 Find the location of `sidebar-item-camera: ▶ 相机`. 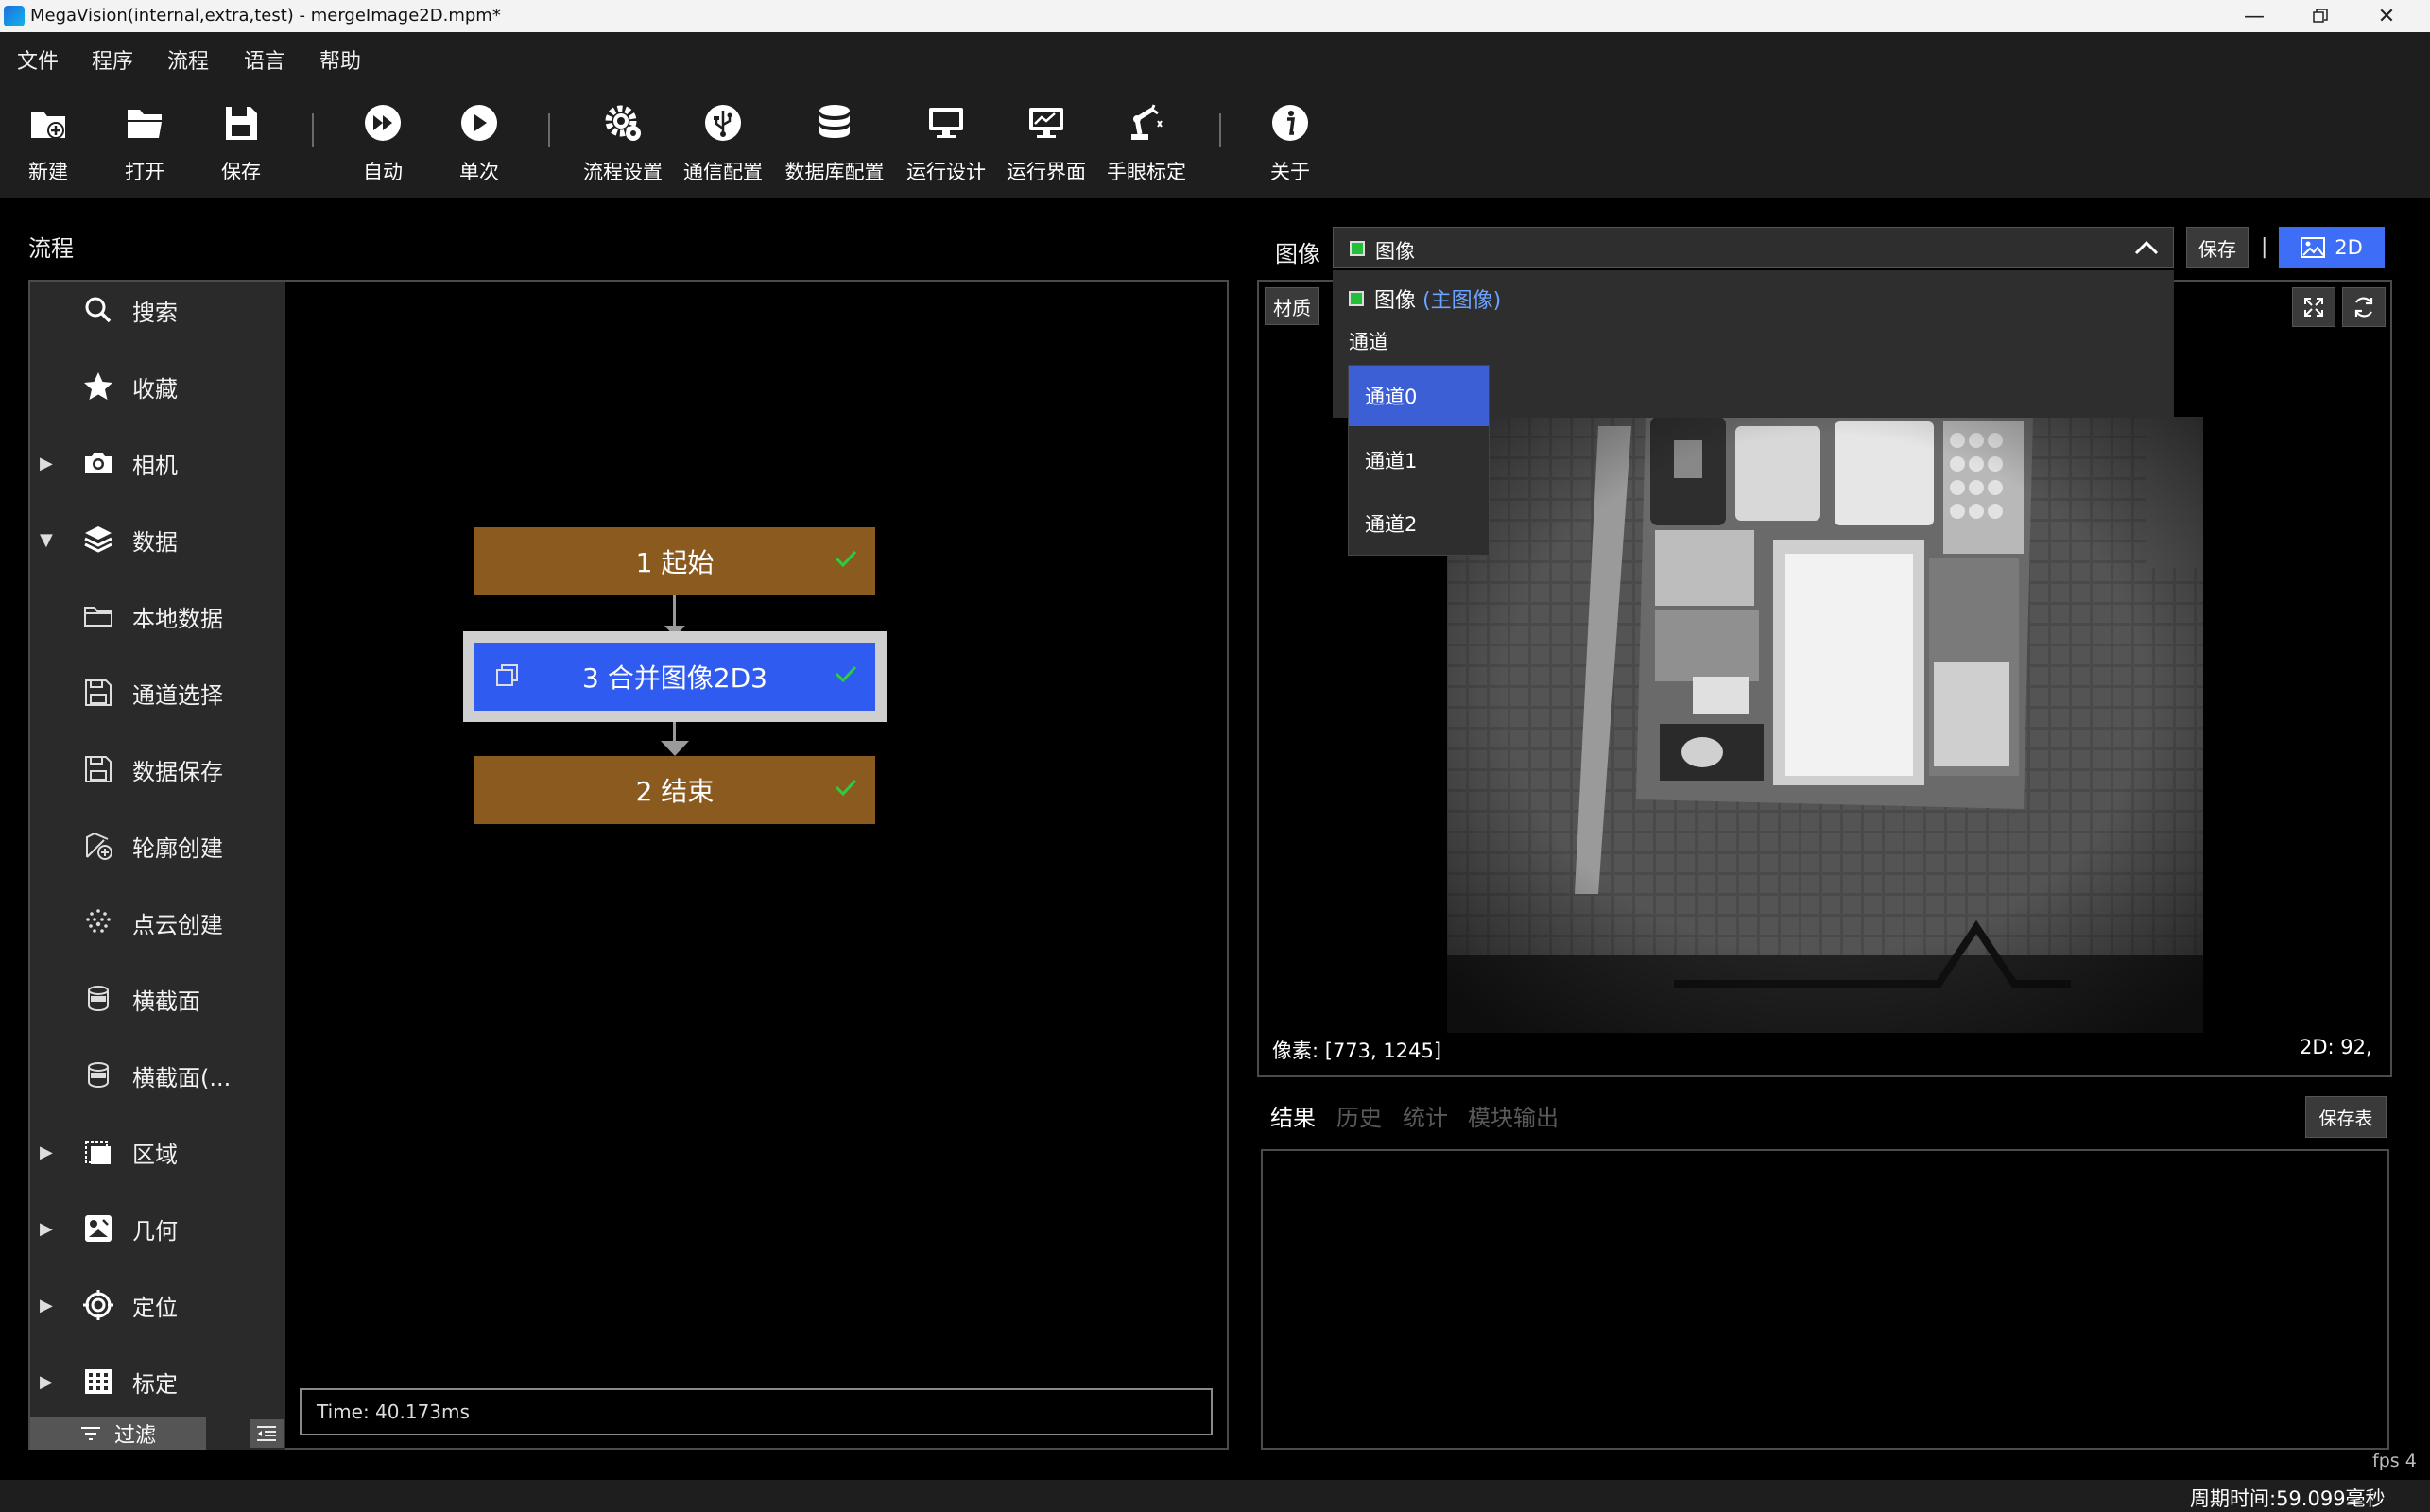

sidebar-item-camera: ▶ 相机 is located at coordinates (157, 463).